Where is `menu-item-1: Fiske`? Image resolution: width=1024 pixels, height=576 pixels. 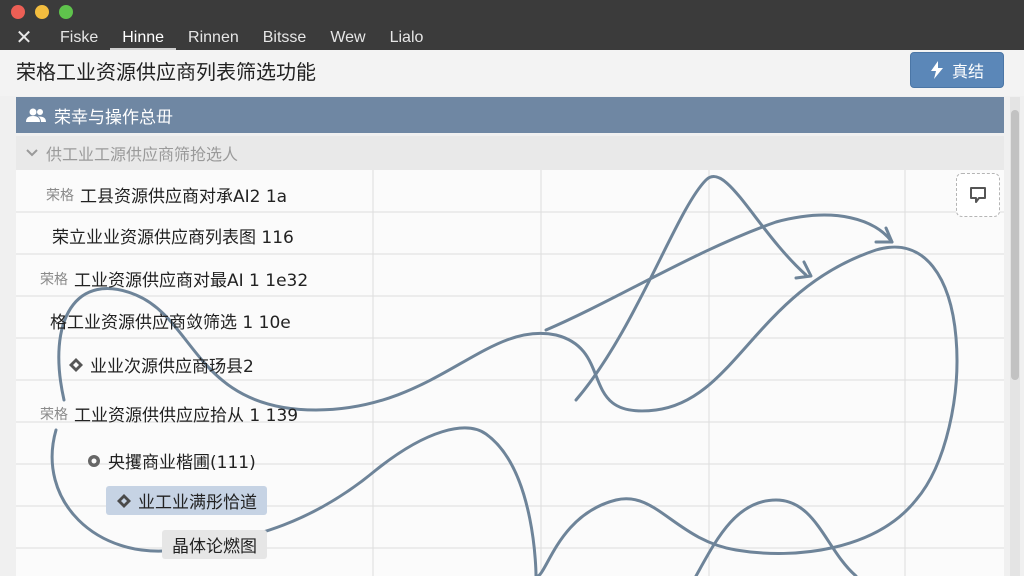 menu-item-1: Fiske is located at coordinates (79, 38).